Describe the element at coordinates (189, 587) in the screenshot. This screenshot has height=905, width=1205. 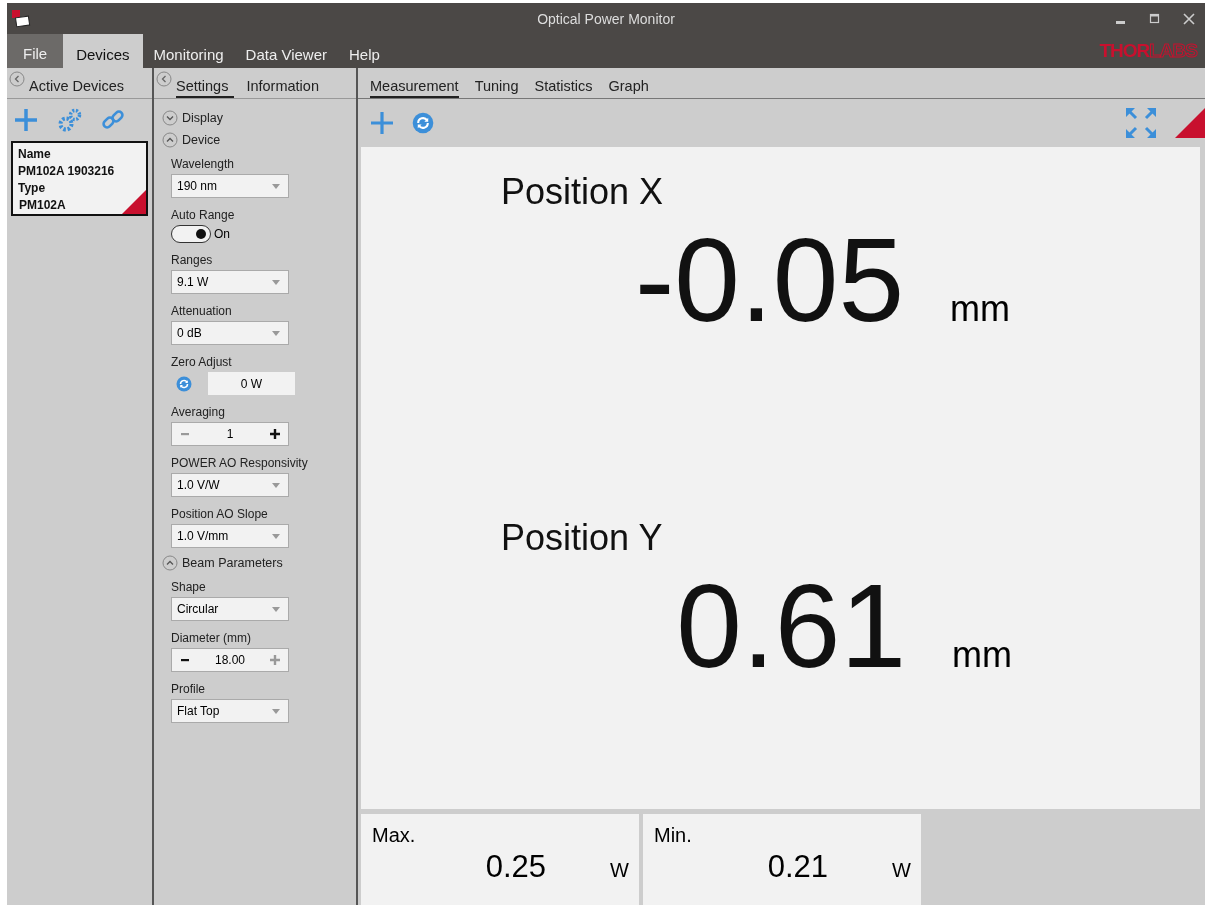
I see `field-label: Shape` at that location.